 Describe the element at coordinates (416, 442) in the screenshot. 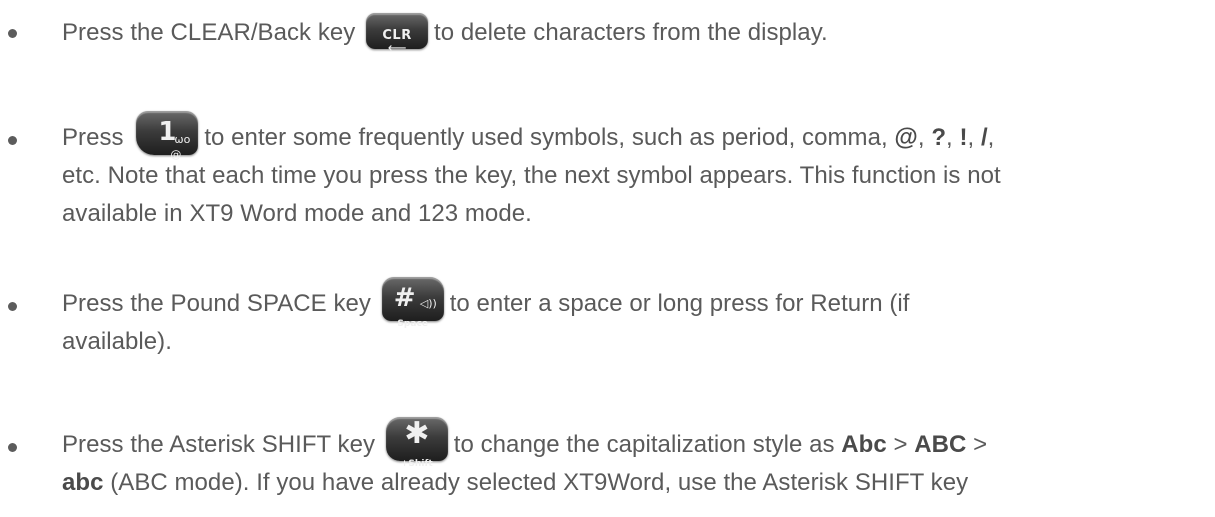

I see `asterisk-shift-key-icon: ✱ +Shift` at that location.